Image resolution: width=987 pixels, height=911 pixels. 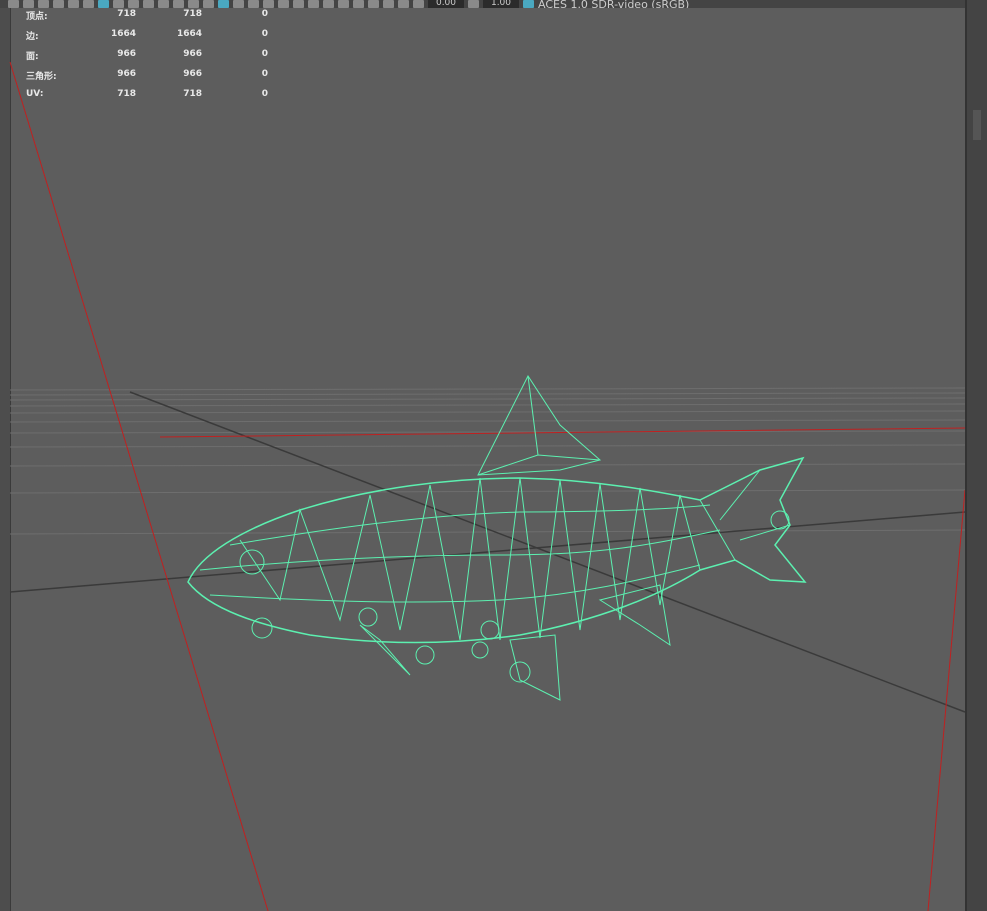 What do you see at coordinates (103, 4) in the screenshot?
I see `grid-icon` at bounding box center [103, 4].